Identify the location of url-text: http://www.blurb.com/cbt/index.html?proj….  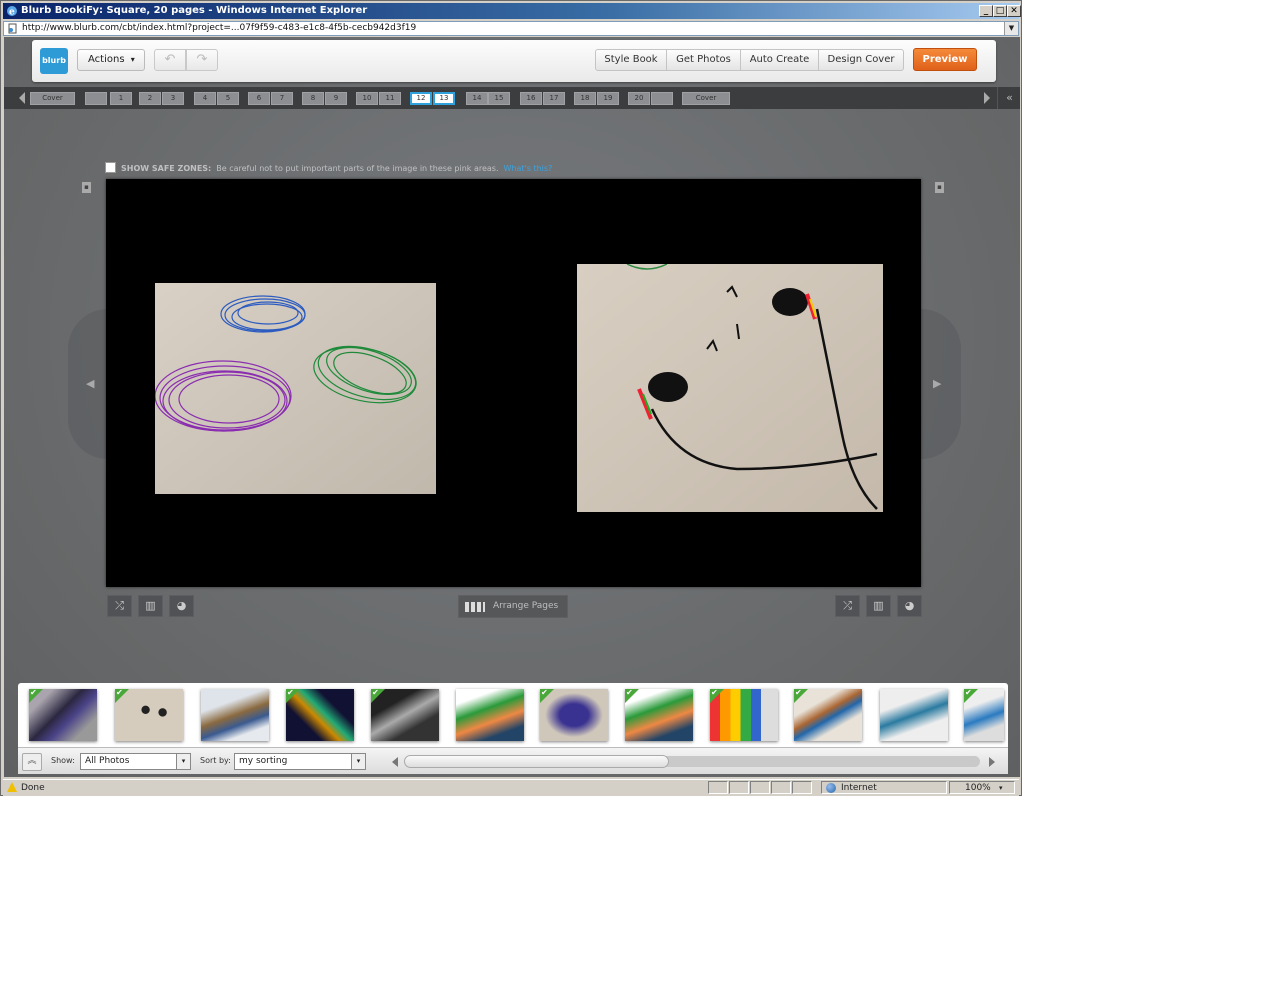
(219, 28).